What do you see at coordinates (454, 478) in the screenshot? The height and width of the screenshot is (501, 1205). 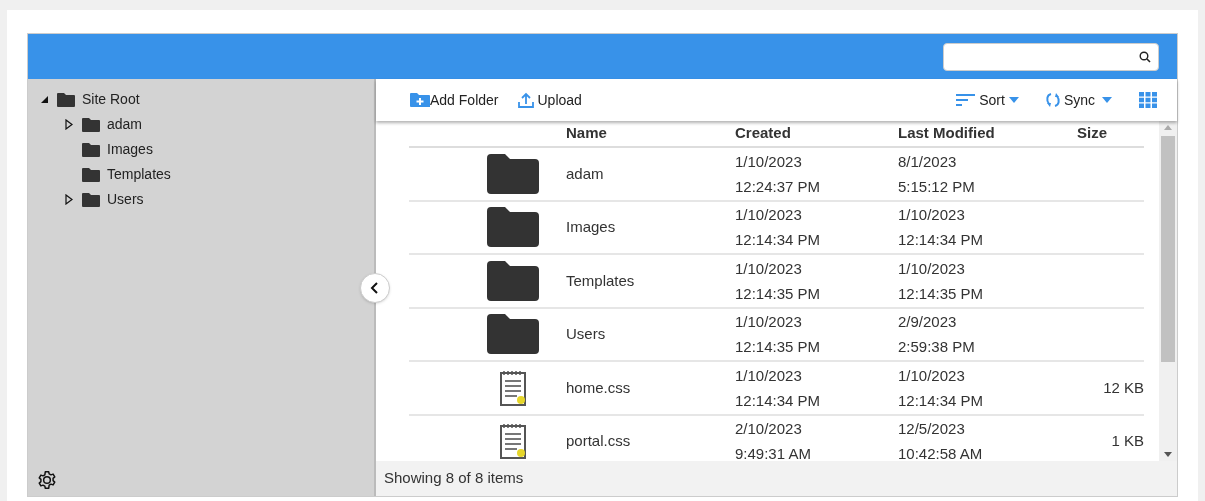 I see `status-text: Showing 8 of 8 items` at bounding box center [454, 478].